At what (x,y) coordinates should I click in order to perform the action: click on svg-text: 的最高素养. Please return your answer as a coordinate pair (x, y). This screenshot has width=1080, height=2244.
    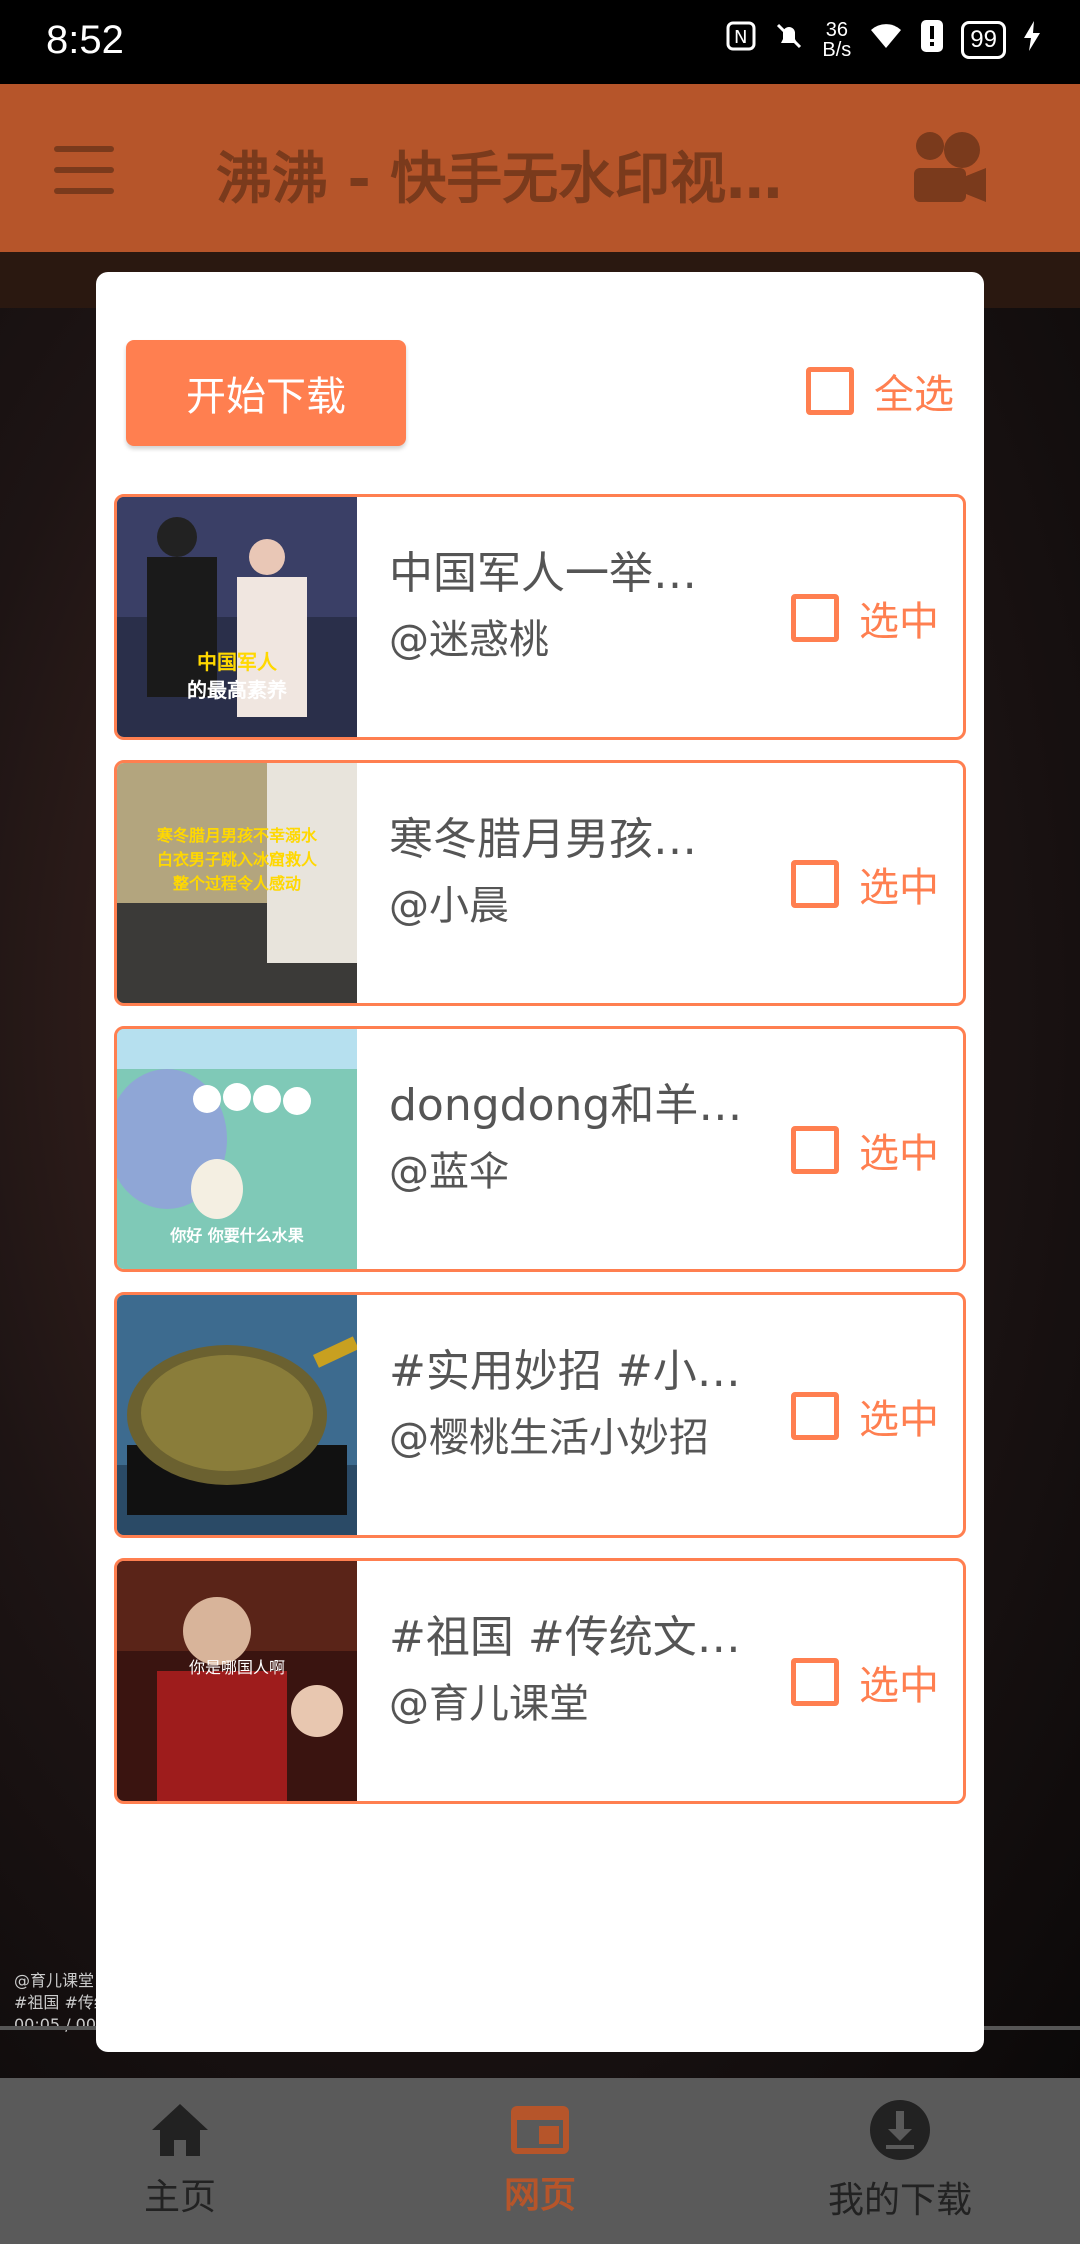
    Looking at the image, I should click on (237, 690).